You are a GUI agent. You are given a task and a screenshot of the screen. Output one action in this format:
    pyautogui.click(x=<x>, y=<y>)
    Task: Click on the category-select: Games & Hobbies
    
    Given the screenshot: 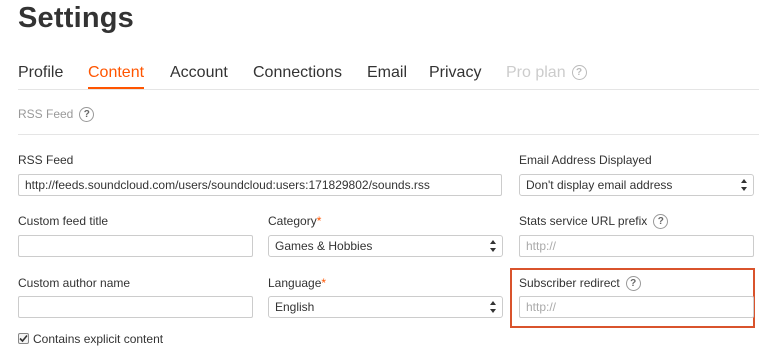 What is the action you would take?
    pyautogui.click(x=385, y=246)
    